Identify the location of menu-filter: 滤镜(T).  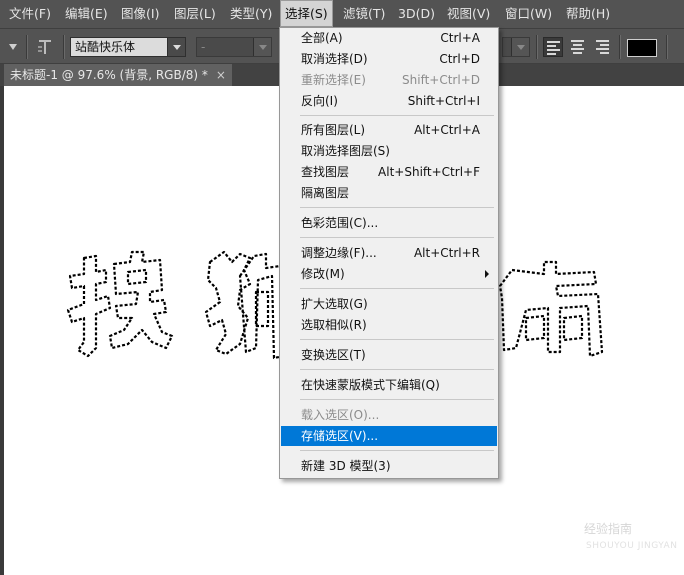
(364, 14).